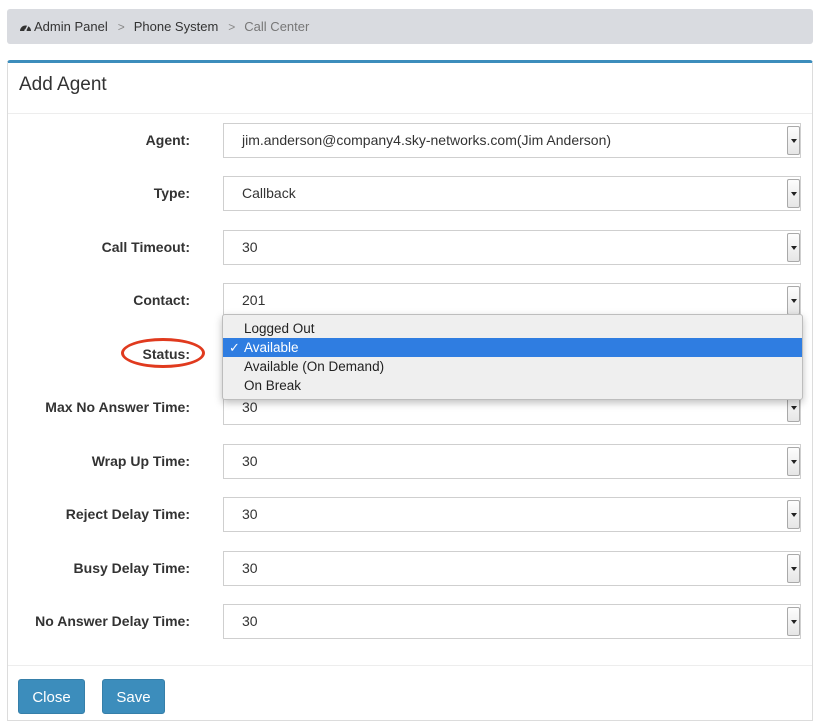 Image resolution: width=820 pixels, height=721 pixels. What do you see at coordinates (176, 26) in the screenshot?
I see `breadcrumb-phone-system: Phone System` at bounding box center [176, 26].